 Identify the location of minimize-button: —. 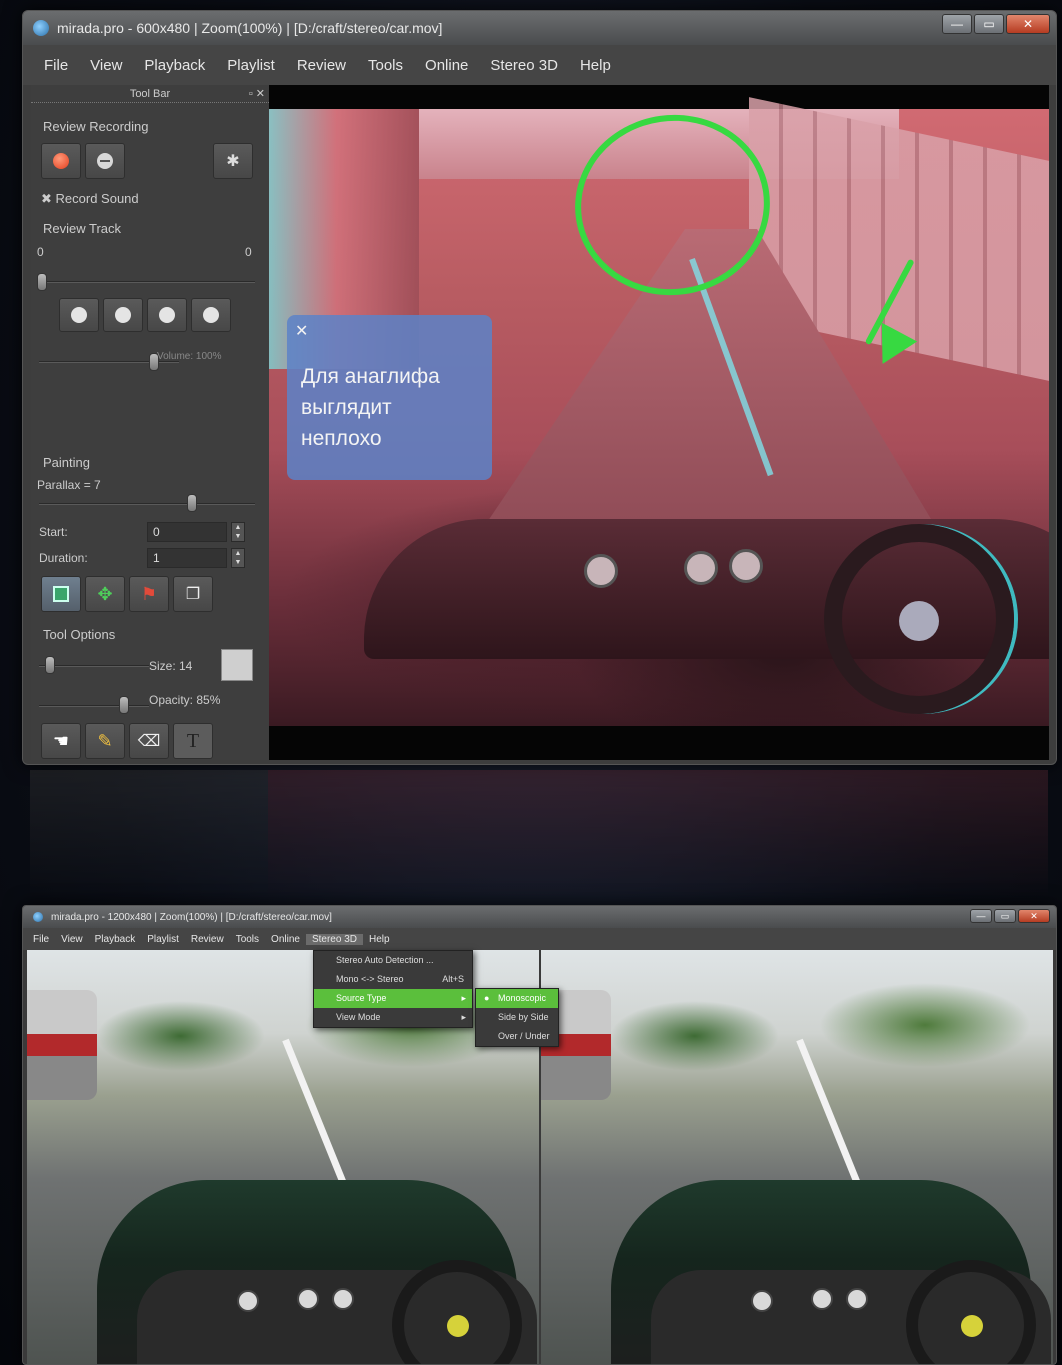
(957, 24).